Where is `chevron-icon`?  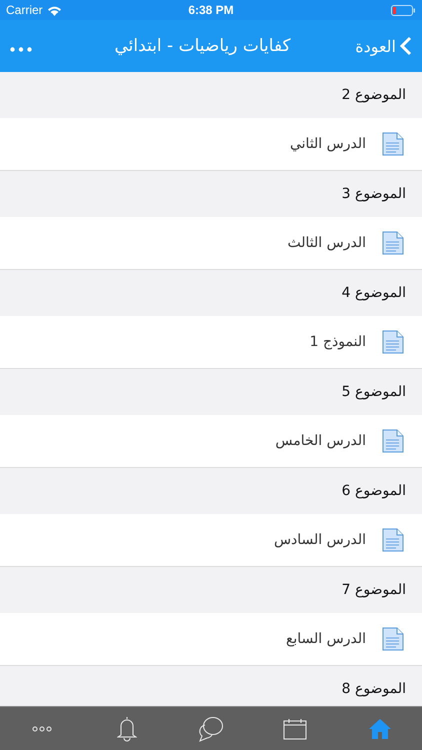
chevron-icon is located at coordinates (406, 46).